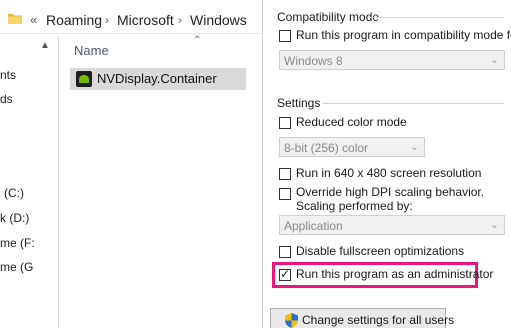  What do you see at coordinates (291, 320) in the screenshot?
I see `uac-shield-icon` at bounding box center [291, 320].